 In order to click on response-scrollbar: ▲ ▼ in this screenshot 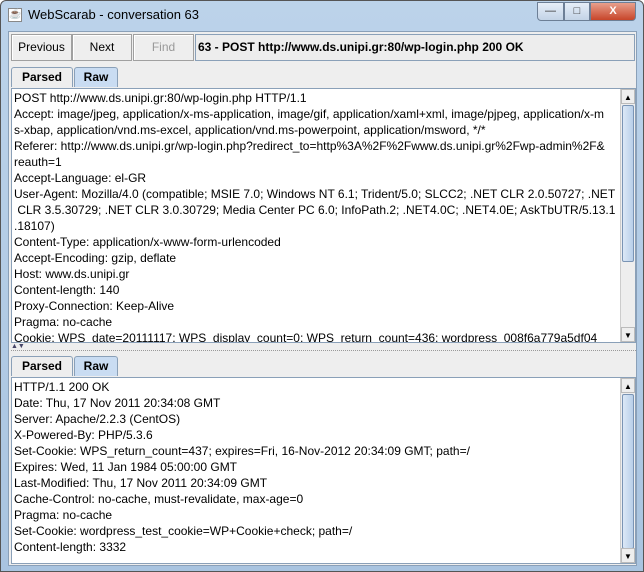, I will do `click(627, 470)`.